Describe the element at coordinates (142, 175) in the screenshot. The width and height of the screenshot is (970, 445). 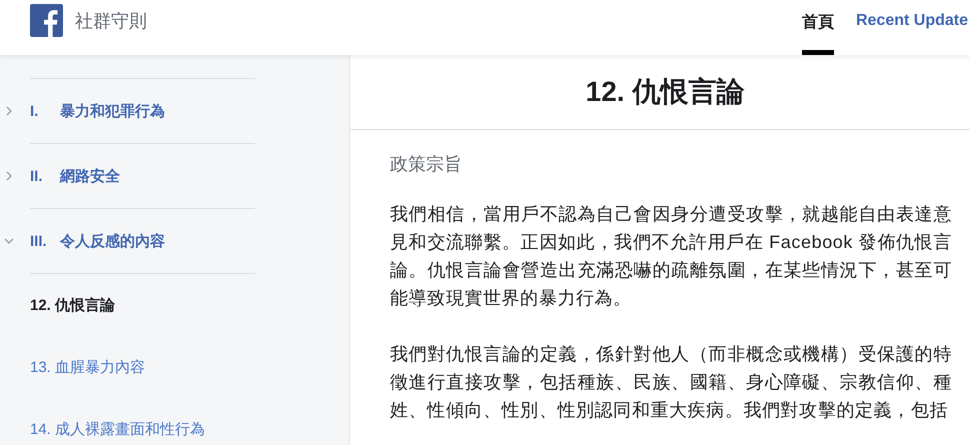
I see `sidebar-section: II. 網路安全` at that location.